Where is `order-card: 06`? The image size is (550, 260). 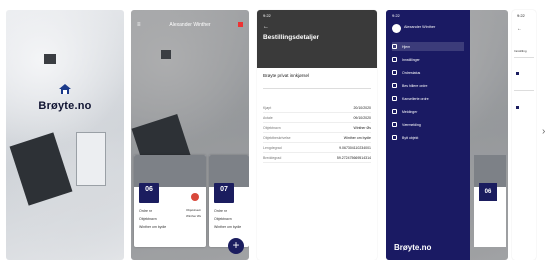 order-card: 06 is located at coordinates (490, 201).